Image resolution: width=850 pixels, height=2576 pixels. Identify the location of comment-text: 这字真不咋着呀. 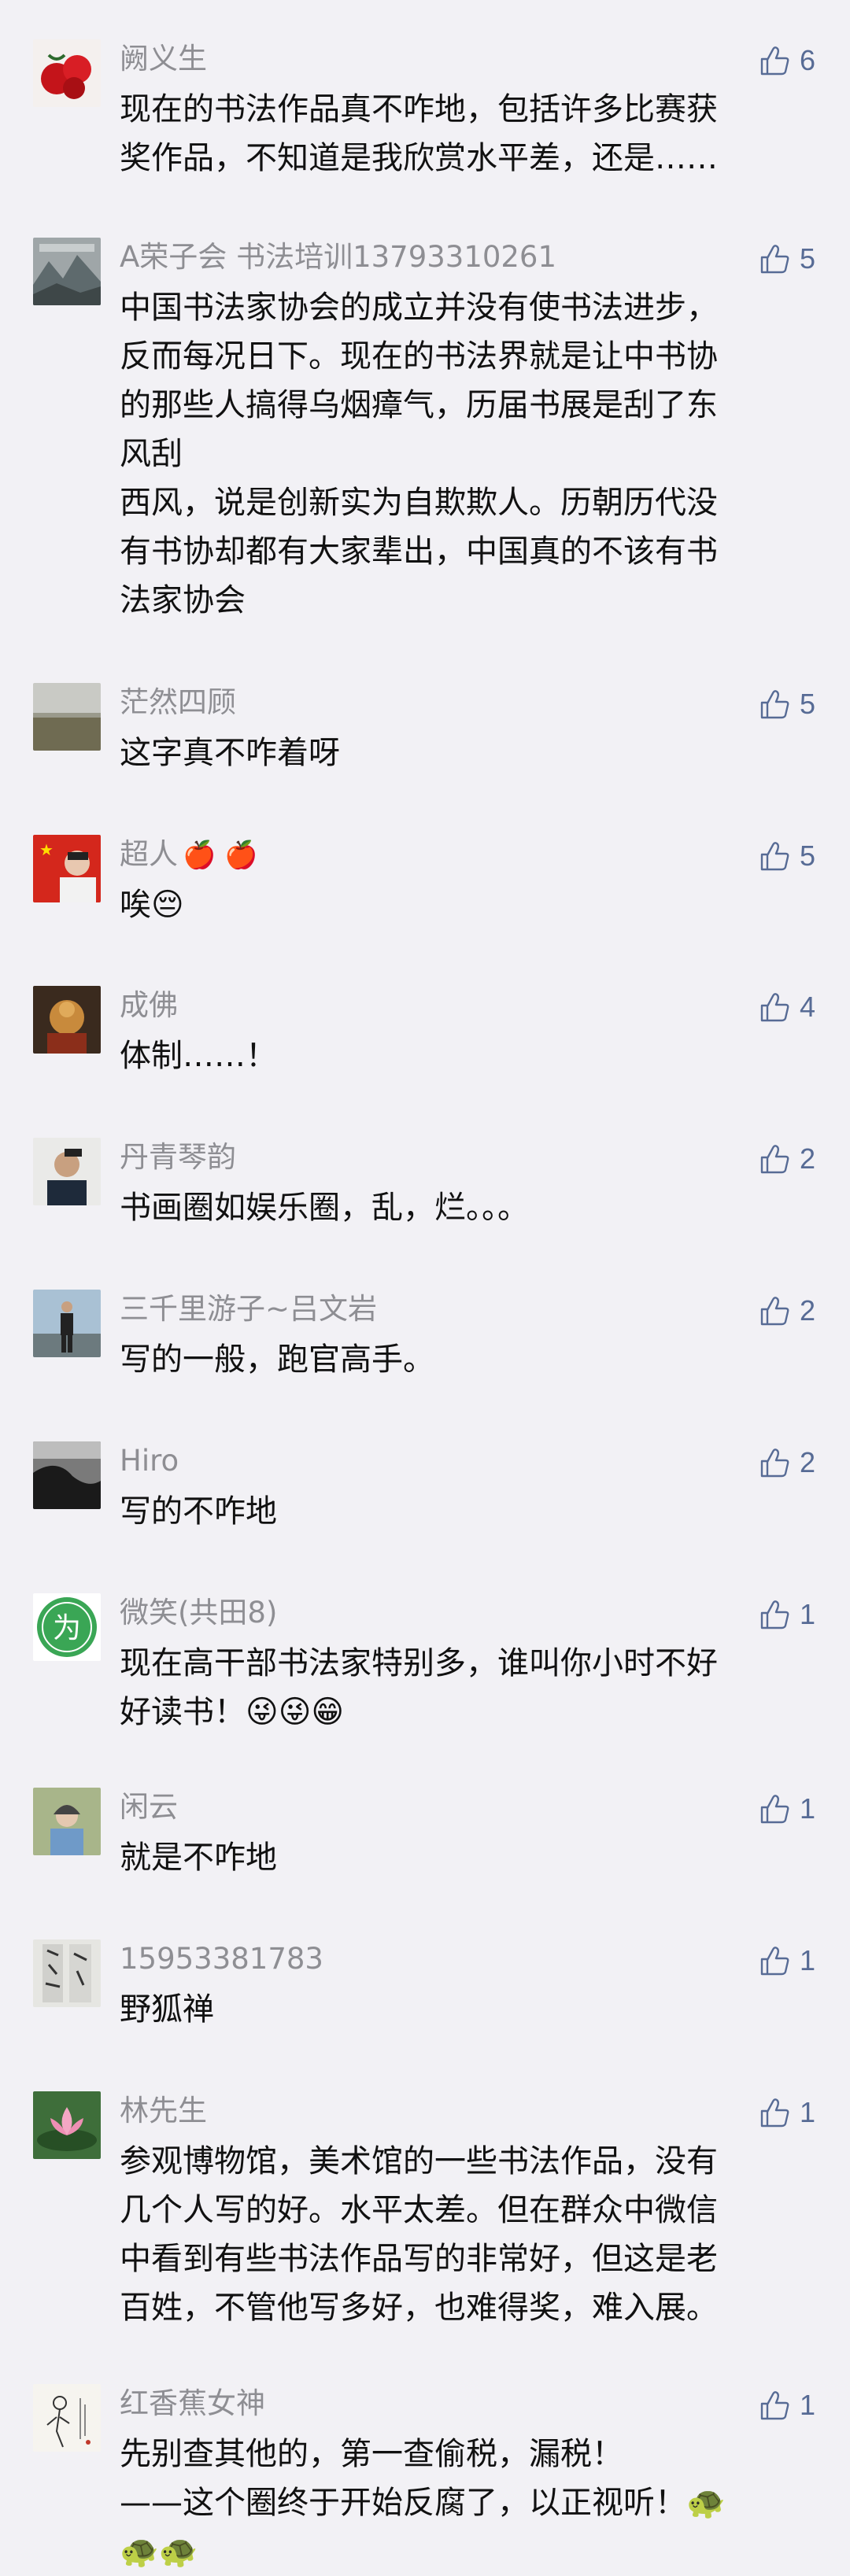
(230, 753).